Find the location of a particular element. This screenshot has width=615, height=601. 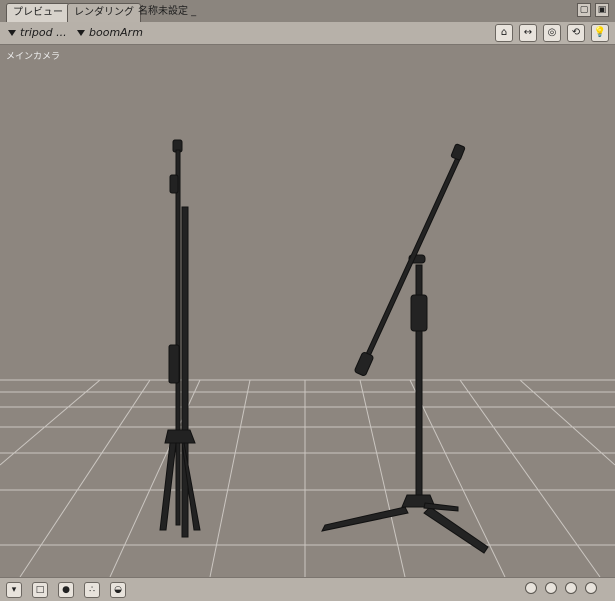

bottom-left-controls: ▾ □ ● ∴ ◒ is located at coordinates (66, 590).